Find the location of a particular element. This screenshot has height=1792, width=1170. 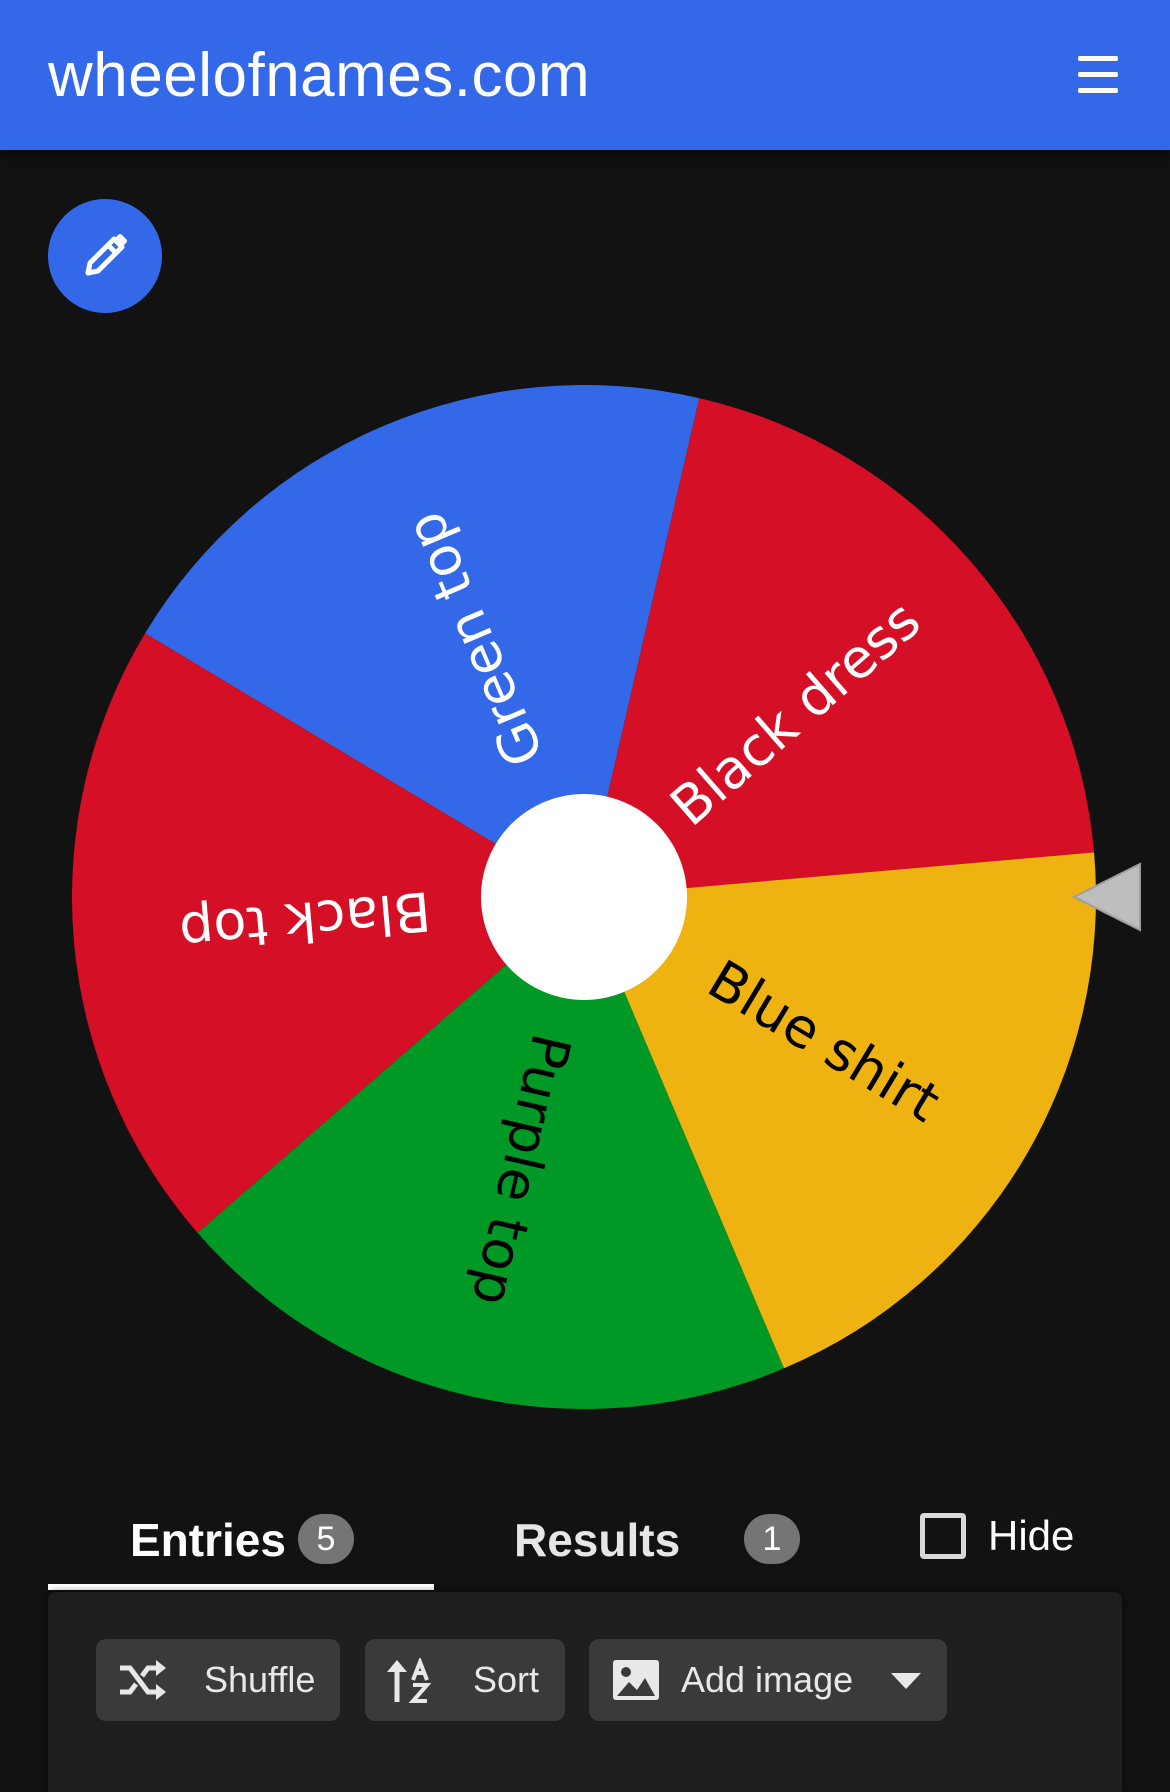

shuffle-icon is located at coordinates (143, 1680).